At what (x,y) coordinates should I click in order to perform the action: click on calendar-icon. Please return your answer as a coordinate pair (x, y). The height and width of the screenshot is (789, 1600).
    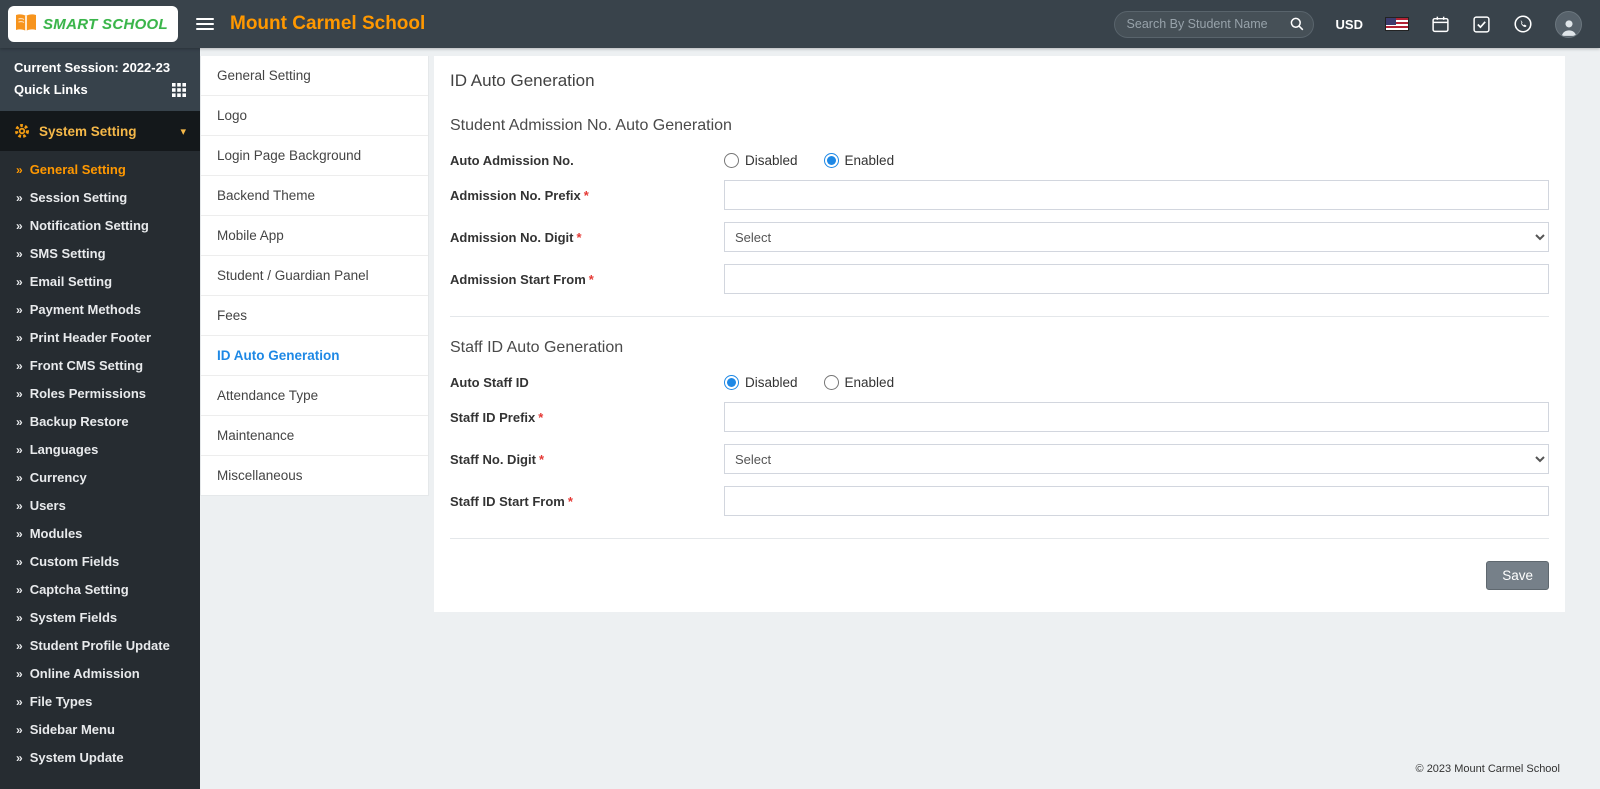
    Looking at the image, I should click on (1440, 24).